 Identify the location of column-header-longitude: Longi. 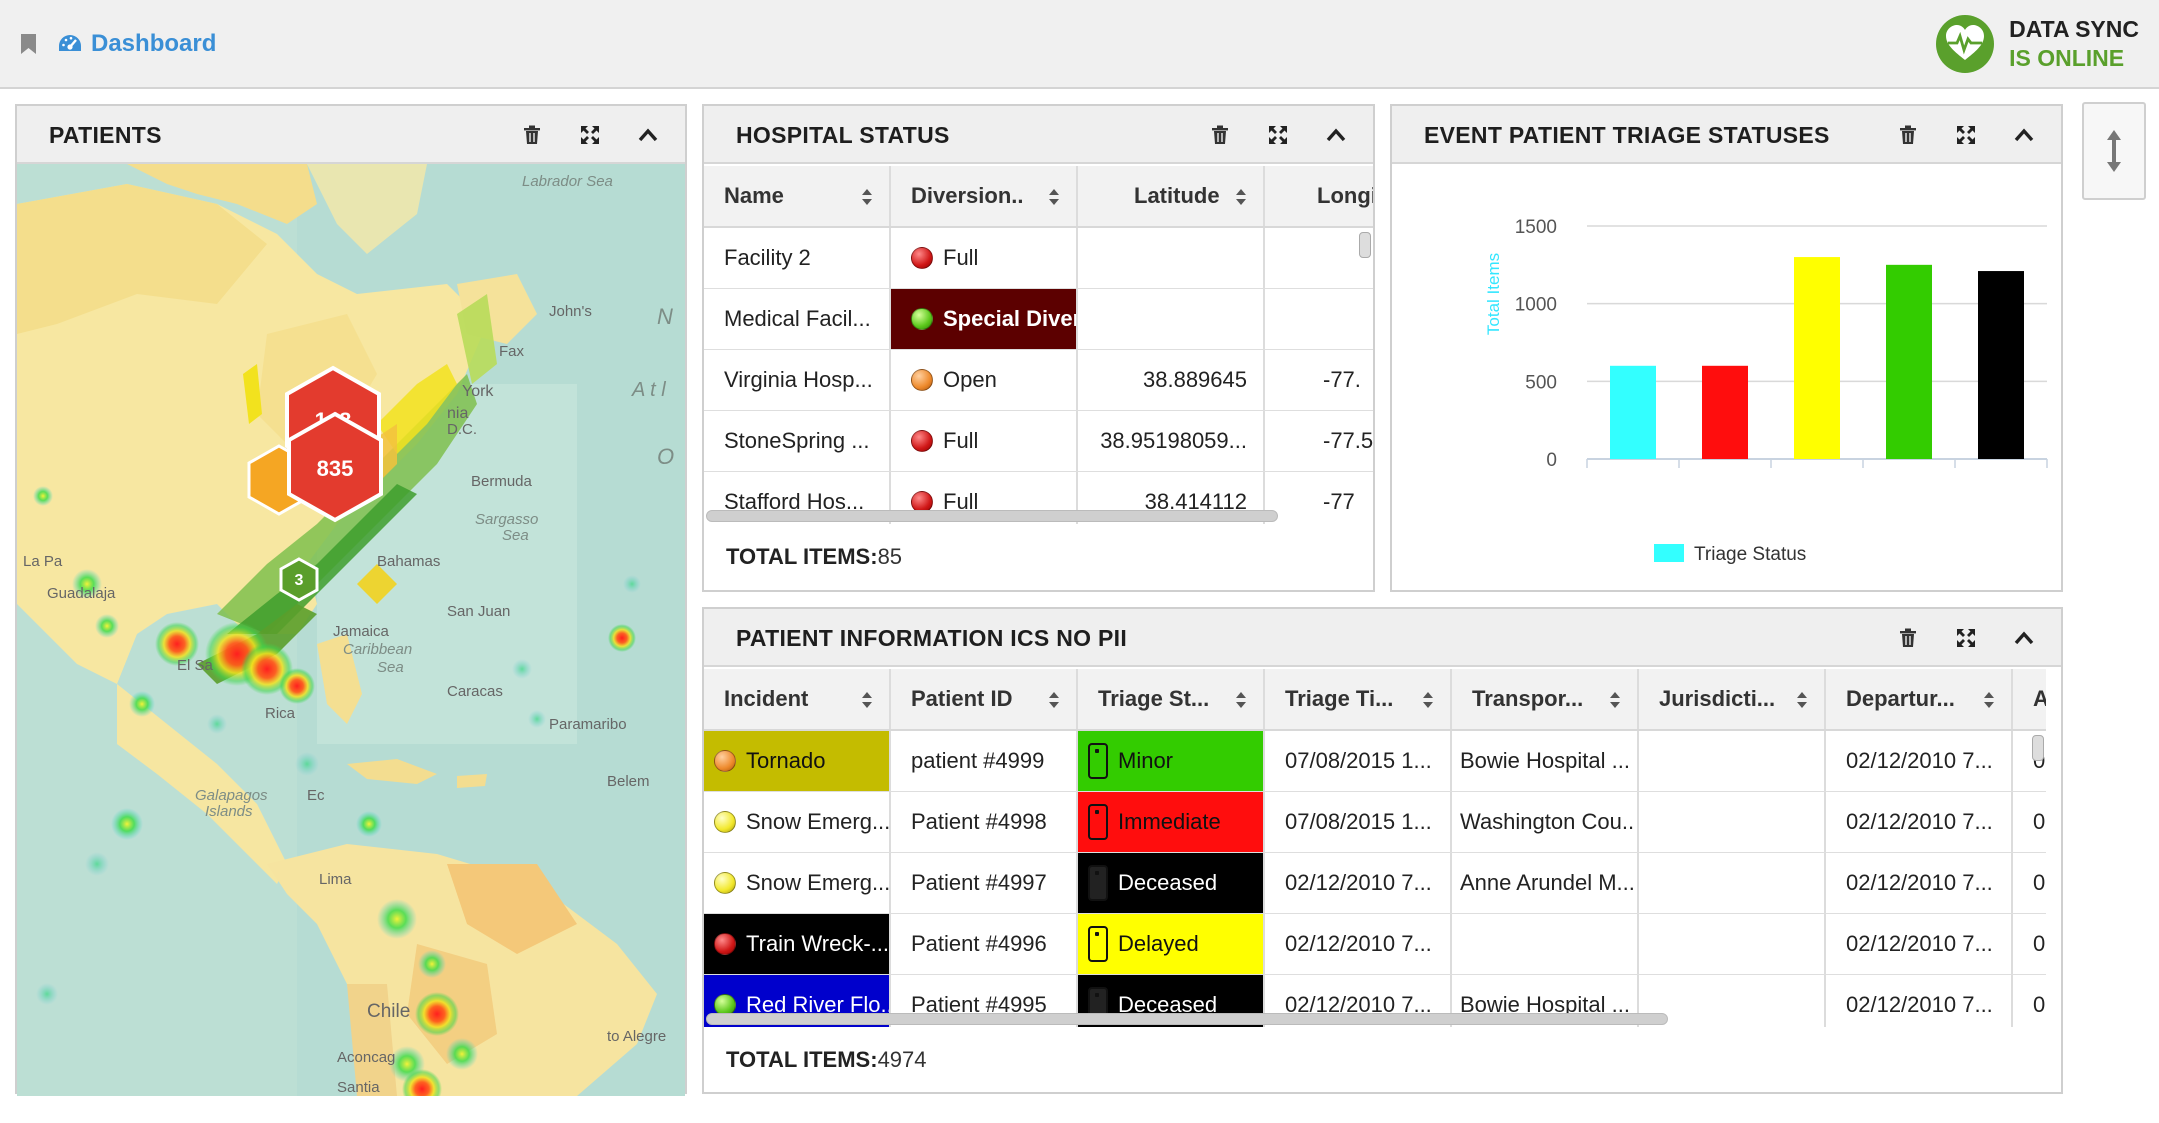
(1319, 196).